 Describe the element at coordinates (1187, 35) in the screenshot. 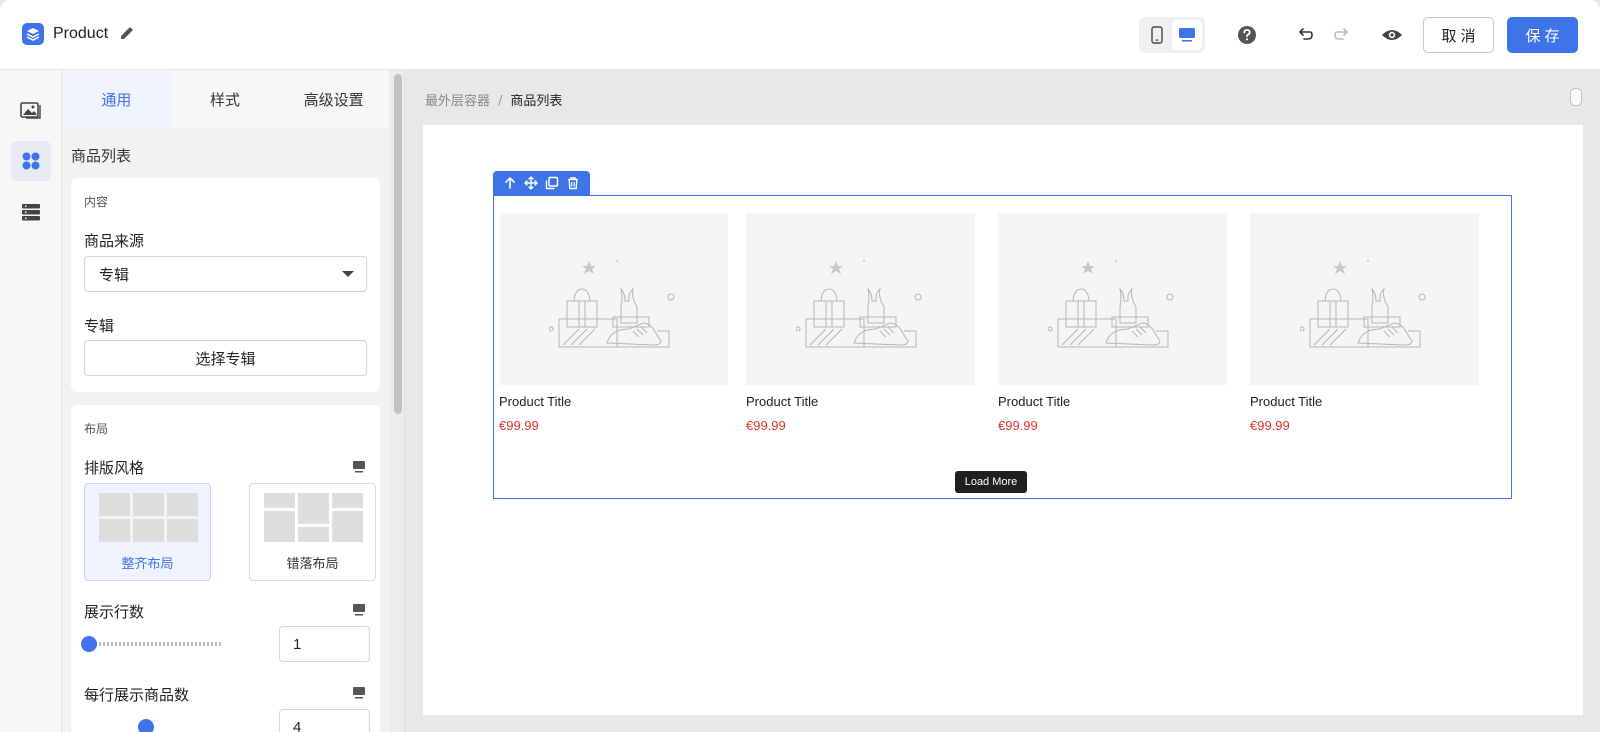

I see `desktop-icon` at that location.